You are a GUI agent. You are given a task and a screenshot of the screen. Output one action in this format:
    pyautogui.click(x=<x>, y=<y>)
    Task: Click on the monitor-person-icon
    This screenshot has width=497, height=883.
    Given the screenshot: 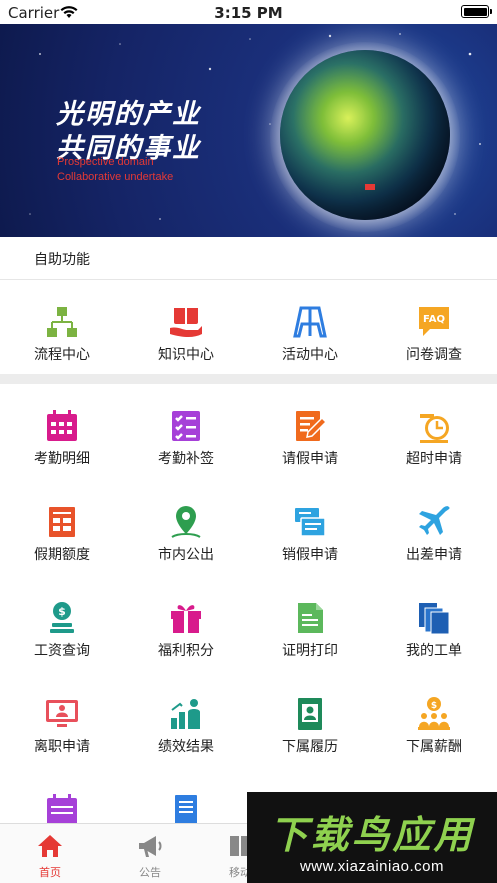 What is the action you would take?
    pyautogui.click(x=62, y=713)
    